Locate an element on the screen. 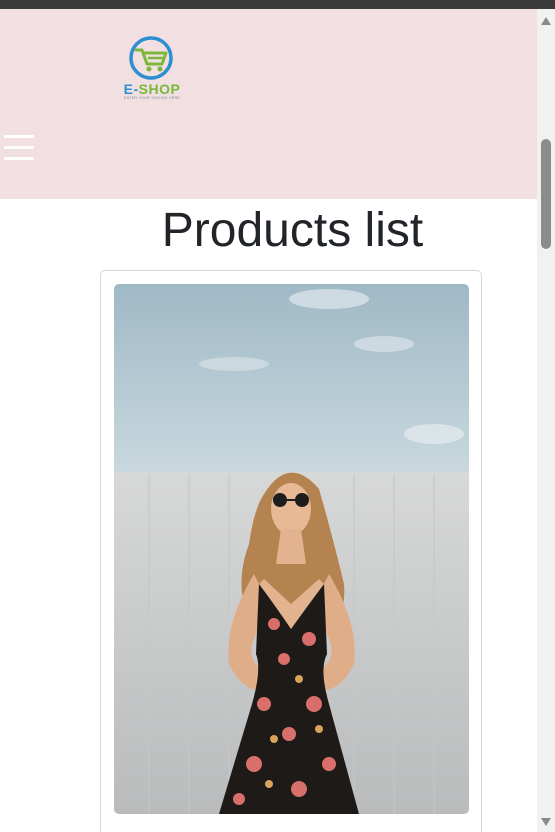  logo-tagline: ENTER YOUR TAGLINE HERE is located at coordinates (152, 98).